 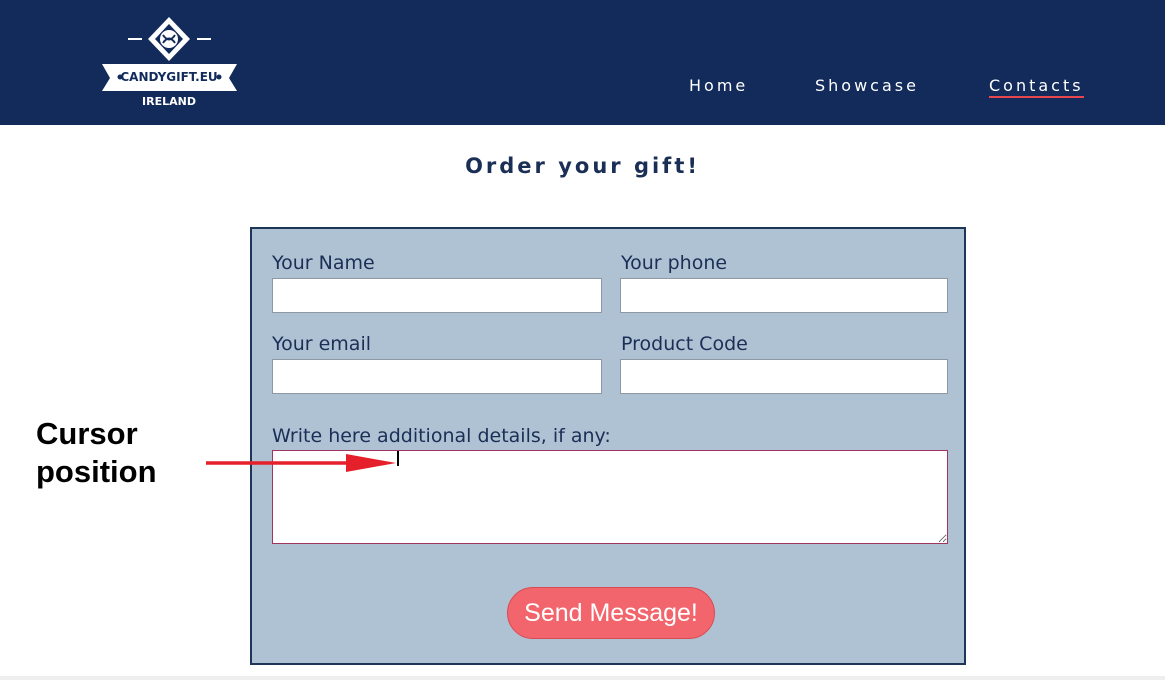 I want to click on annotation-line-2: position, so click(x=96, y=471).